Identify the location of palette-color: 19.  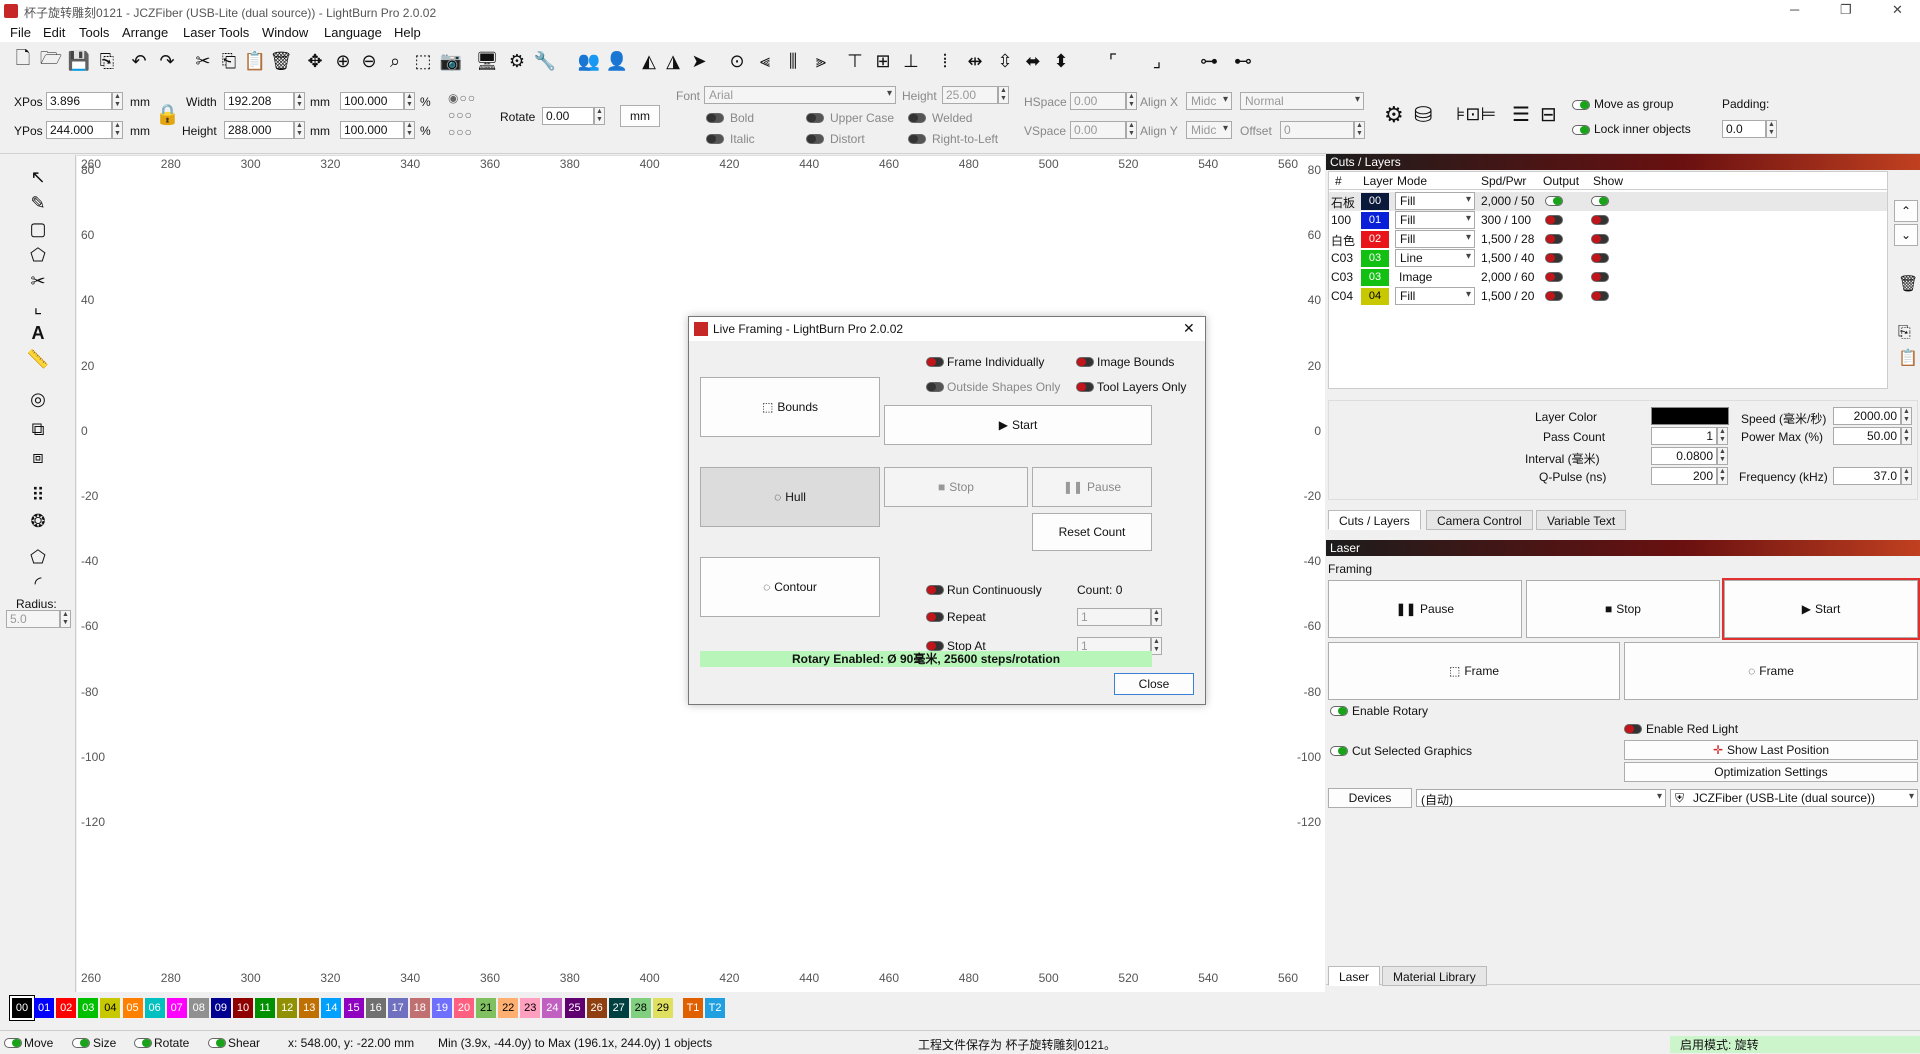
(441, 1008).